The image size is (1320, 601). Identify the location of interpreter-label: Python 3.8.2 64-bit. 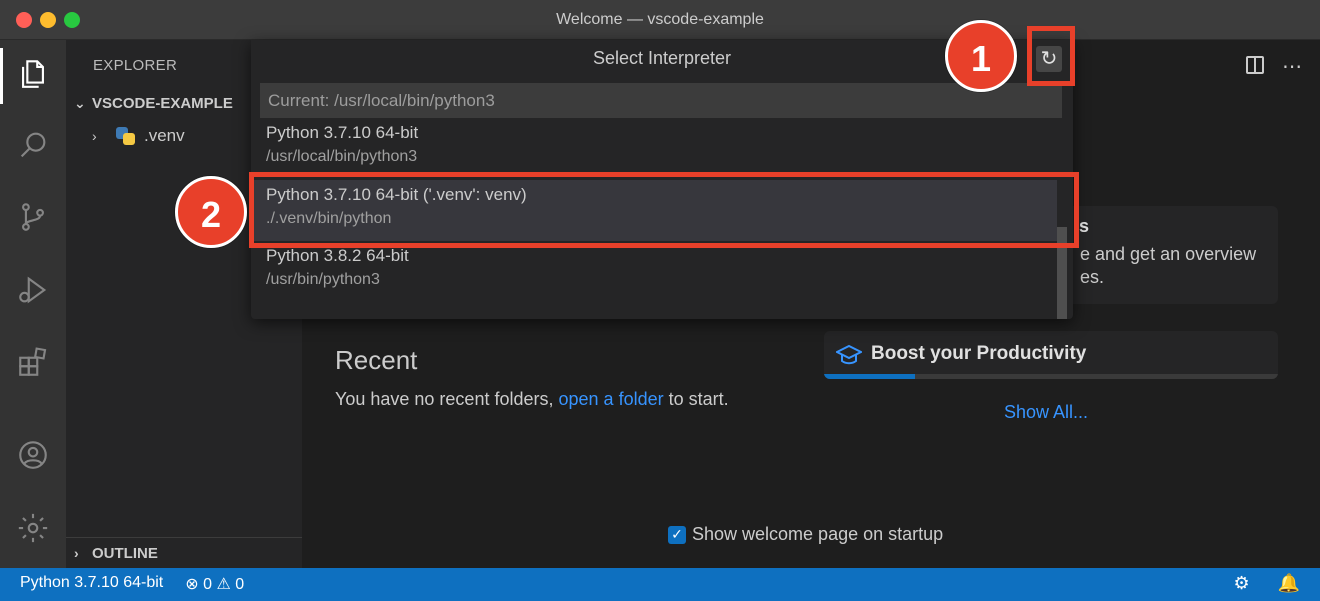
(337, 255).